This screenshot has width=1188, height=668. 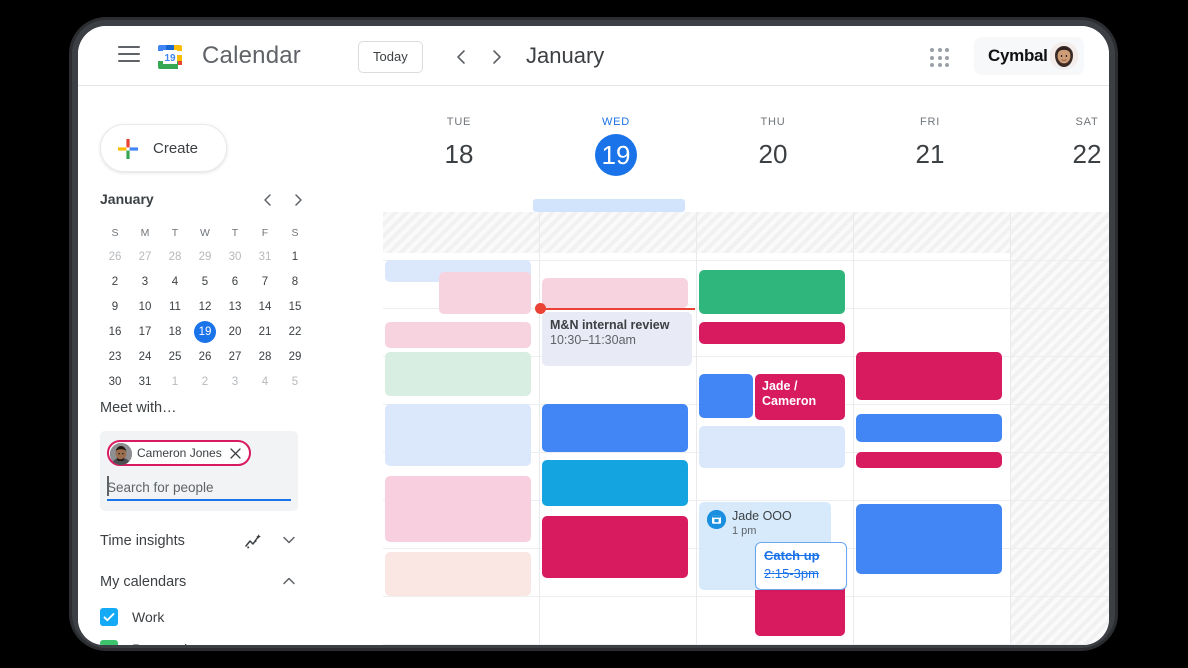 I want to click on event-catch-up: Catch up 2:15-3pm, so click(x=801, y=566).